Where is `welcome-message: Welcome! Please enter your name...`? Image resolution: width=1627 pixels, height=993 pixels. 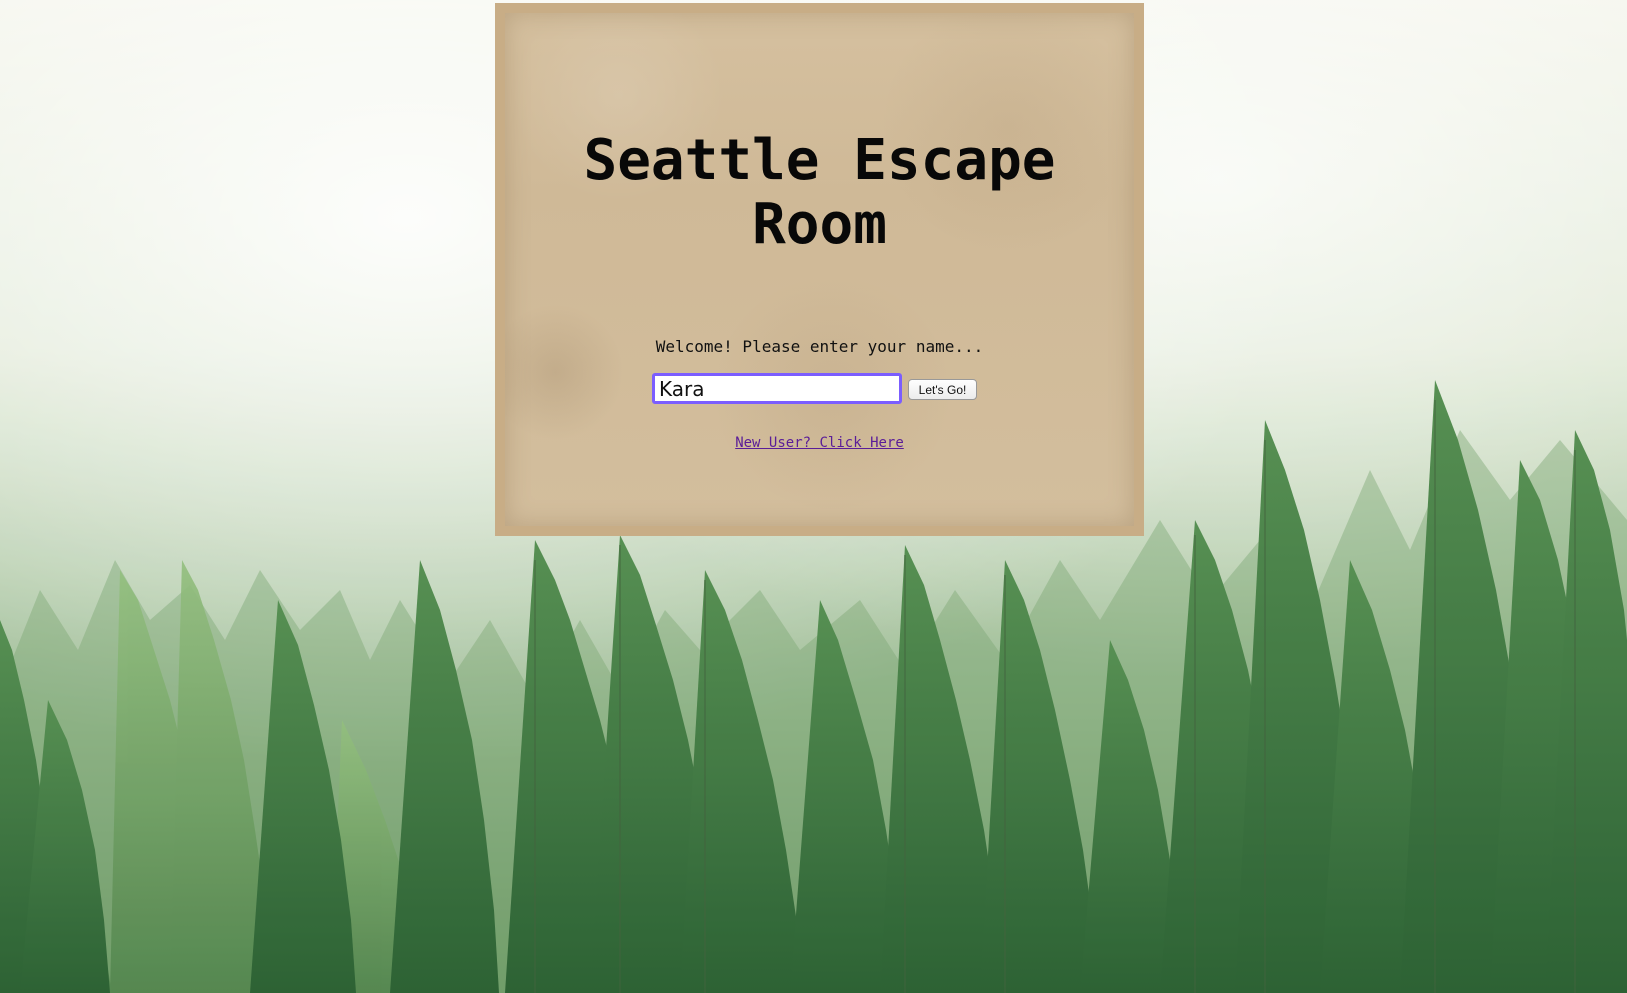
welcome-message: Welcome! Please enter your name... is located at coordinates (819, 346).